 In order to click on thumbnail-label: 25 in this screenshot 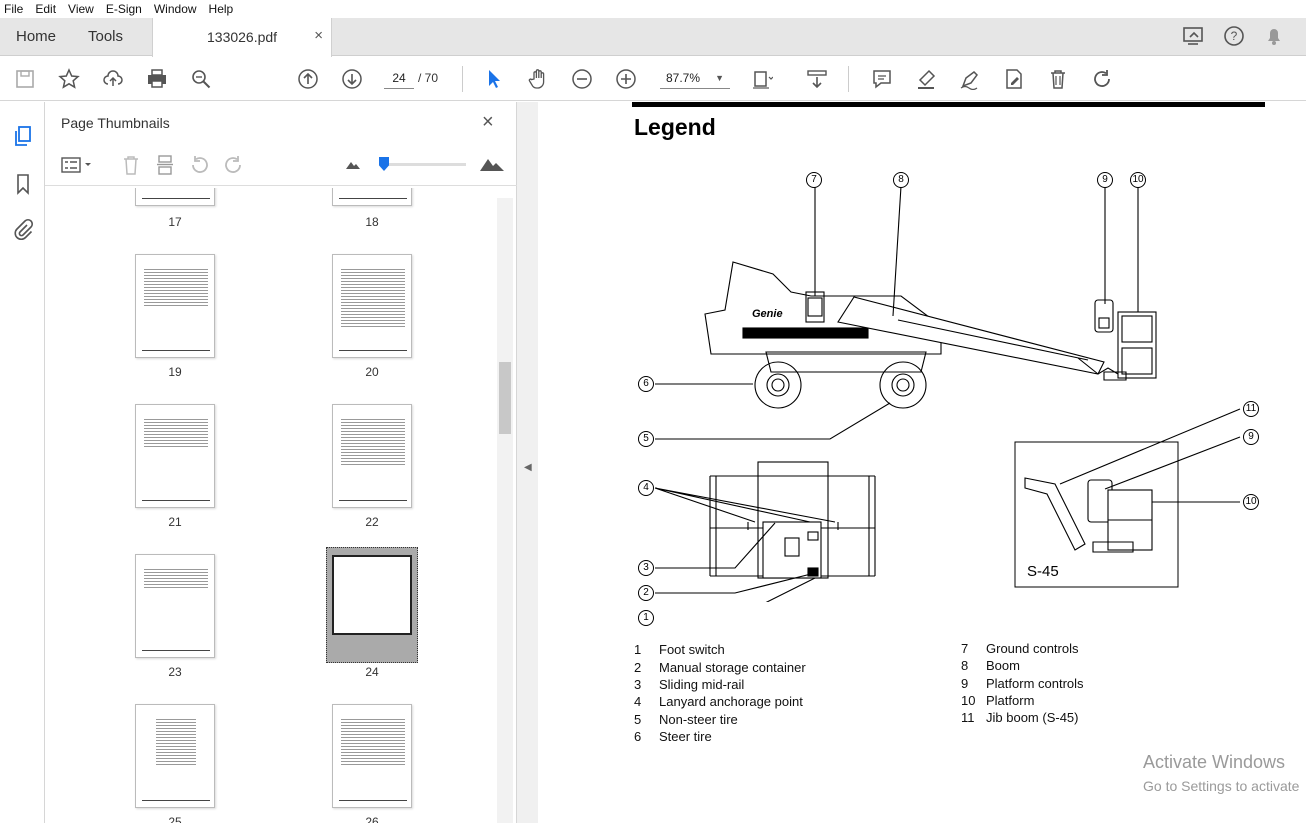, I will do `click(175, 819)`.